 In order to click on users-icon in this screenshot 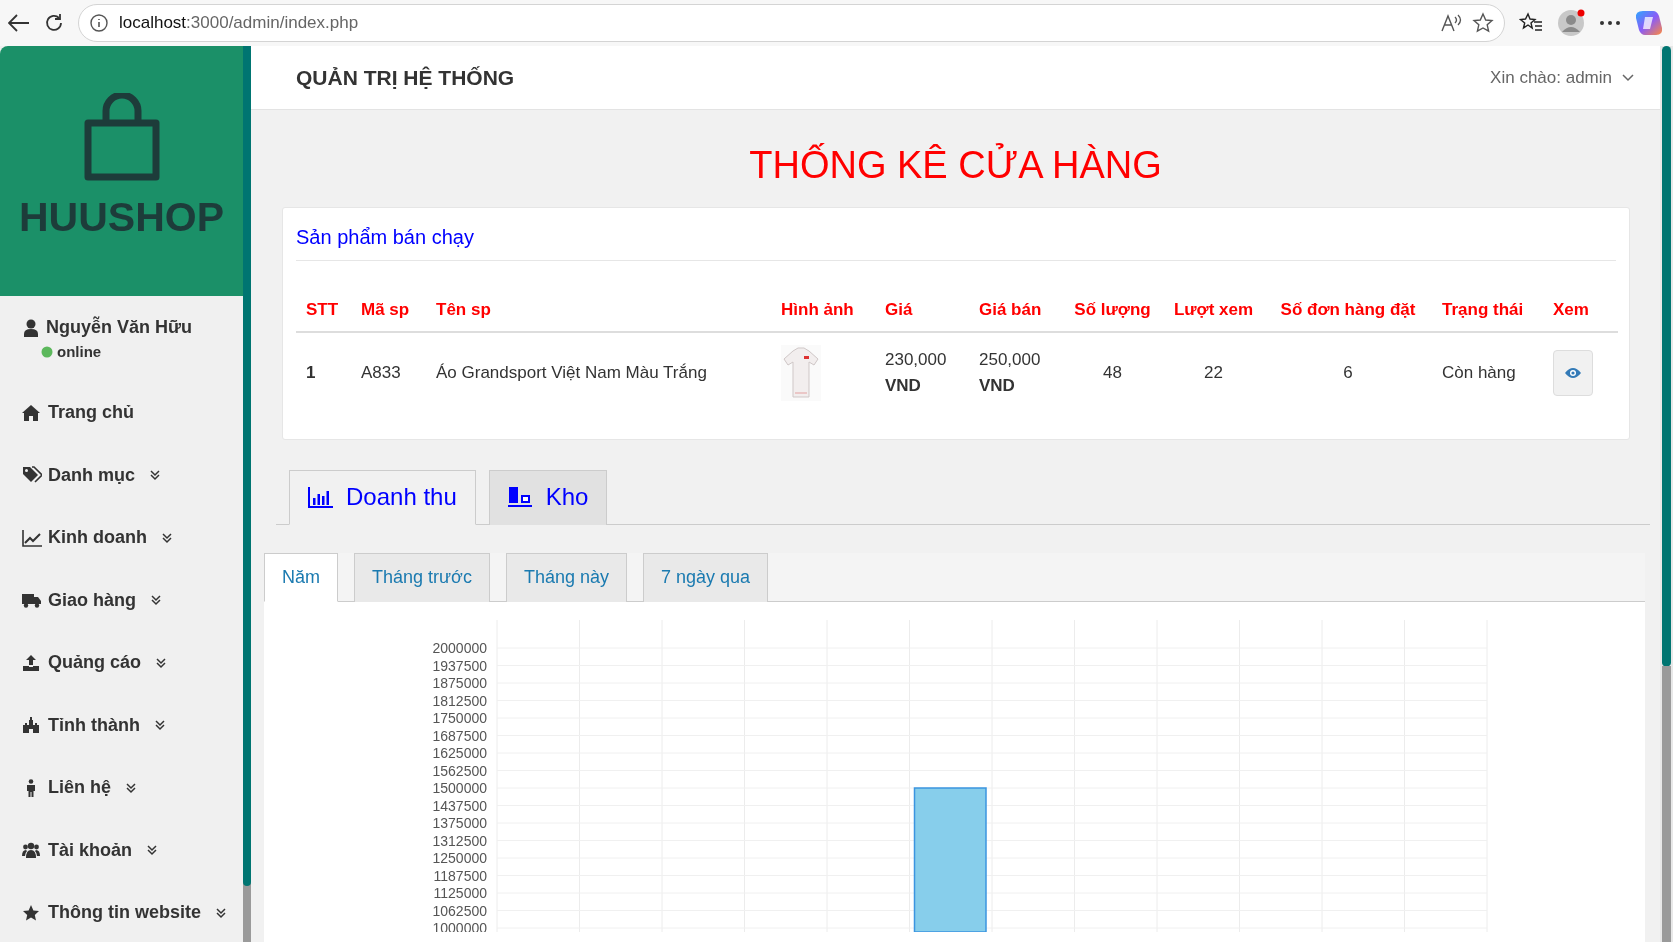, I will do `click(32, 850)`.